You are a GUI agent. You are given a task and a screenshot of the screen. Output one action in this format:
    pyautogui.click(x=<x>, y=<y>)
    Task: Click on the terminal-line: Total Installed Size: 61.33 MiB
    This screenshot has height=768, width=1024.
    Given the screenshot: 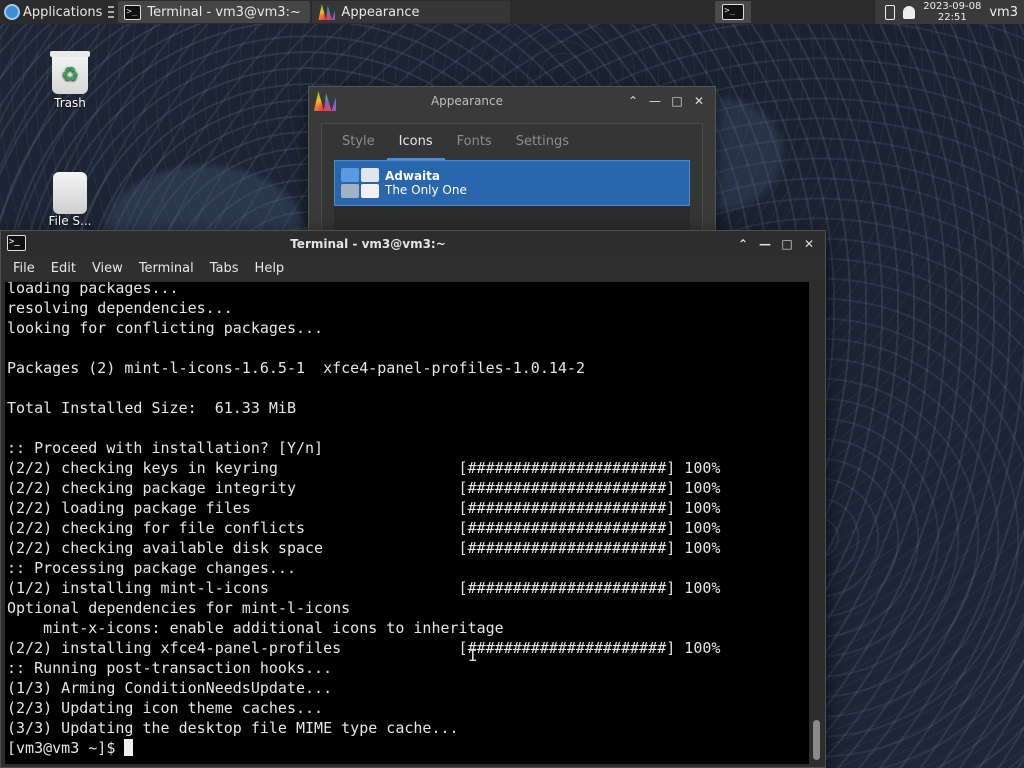 What is the action you would take?
    pyautogui.click(x=151, y=408)
    